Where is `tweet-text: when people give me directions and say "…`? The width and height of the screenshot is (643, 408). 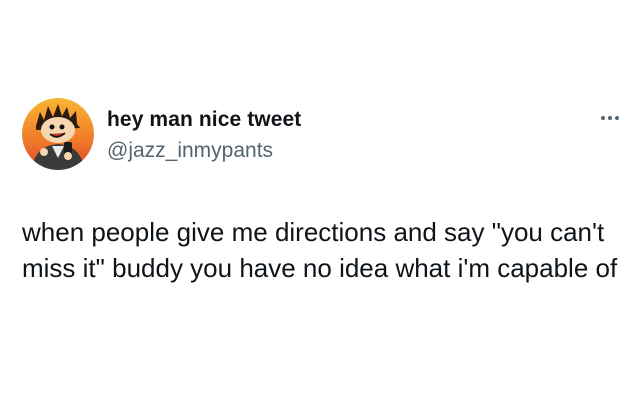
tweet-text: when people give me directions and say "… is located at coordinates (320, 250).